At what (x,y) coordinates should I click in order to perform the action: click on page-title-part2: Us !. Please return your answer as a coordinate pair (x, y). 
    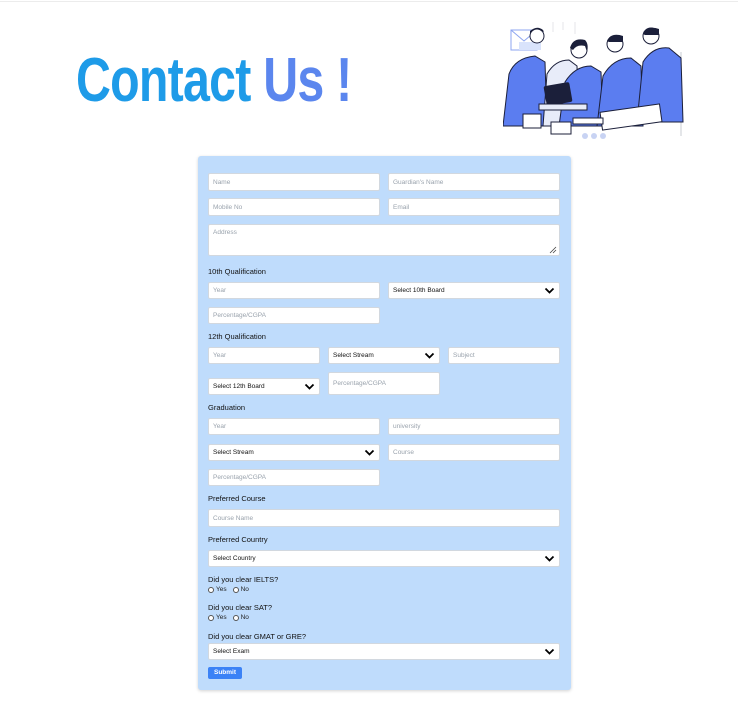
    Looking at the image, I should click on (307, 80).